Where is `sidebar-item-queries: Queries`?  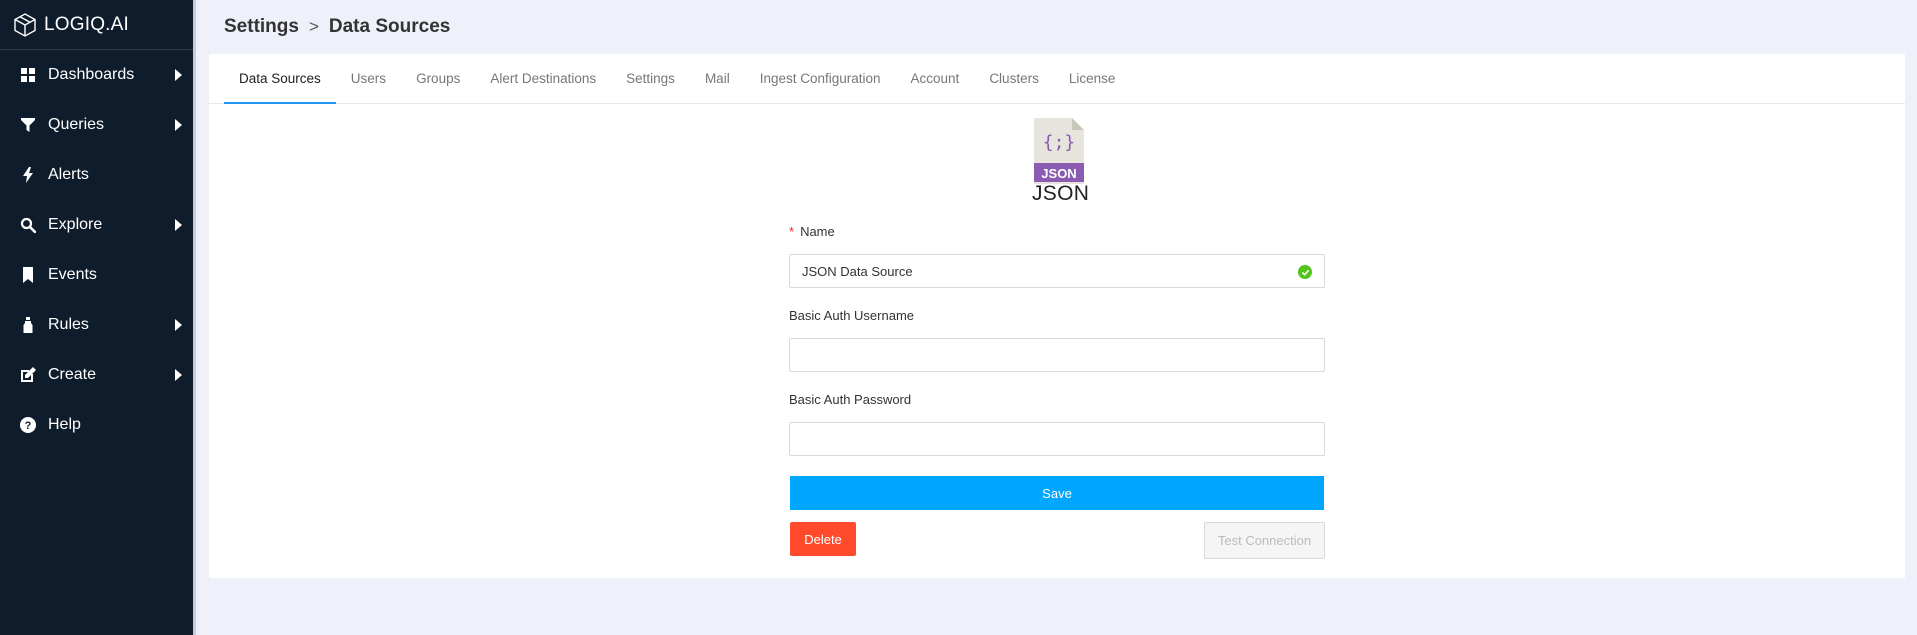 sidebar-item-queries: Queries is located at coordinates (96, 125).